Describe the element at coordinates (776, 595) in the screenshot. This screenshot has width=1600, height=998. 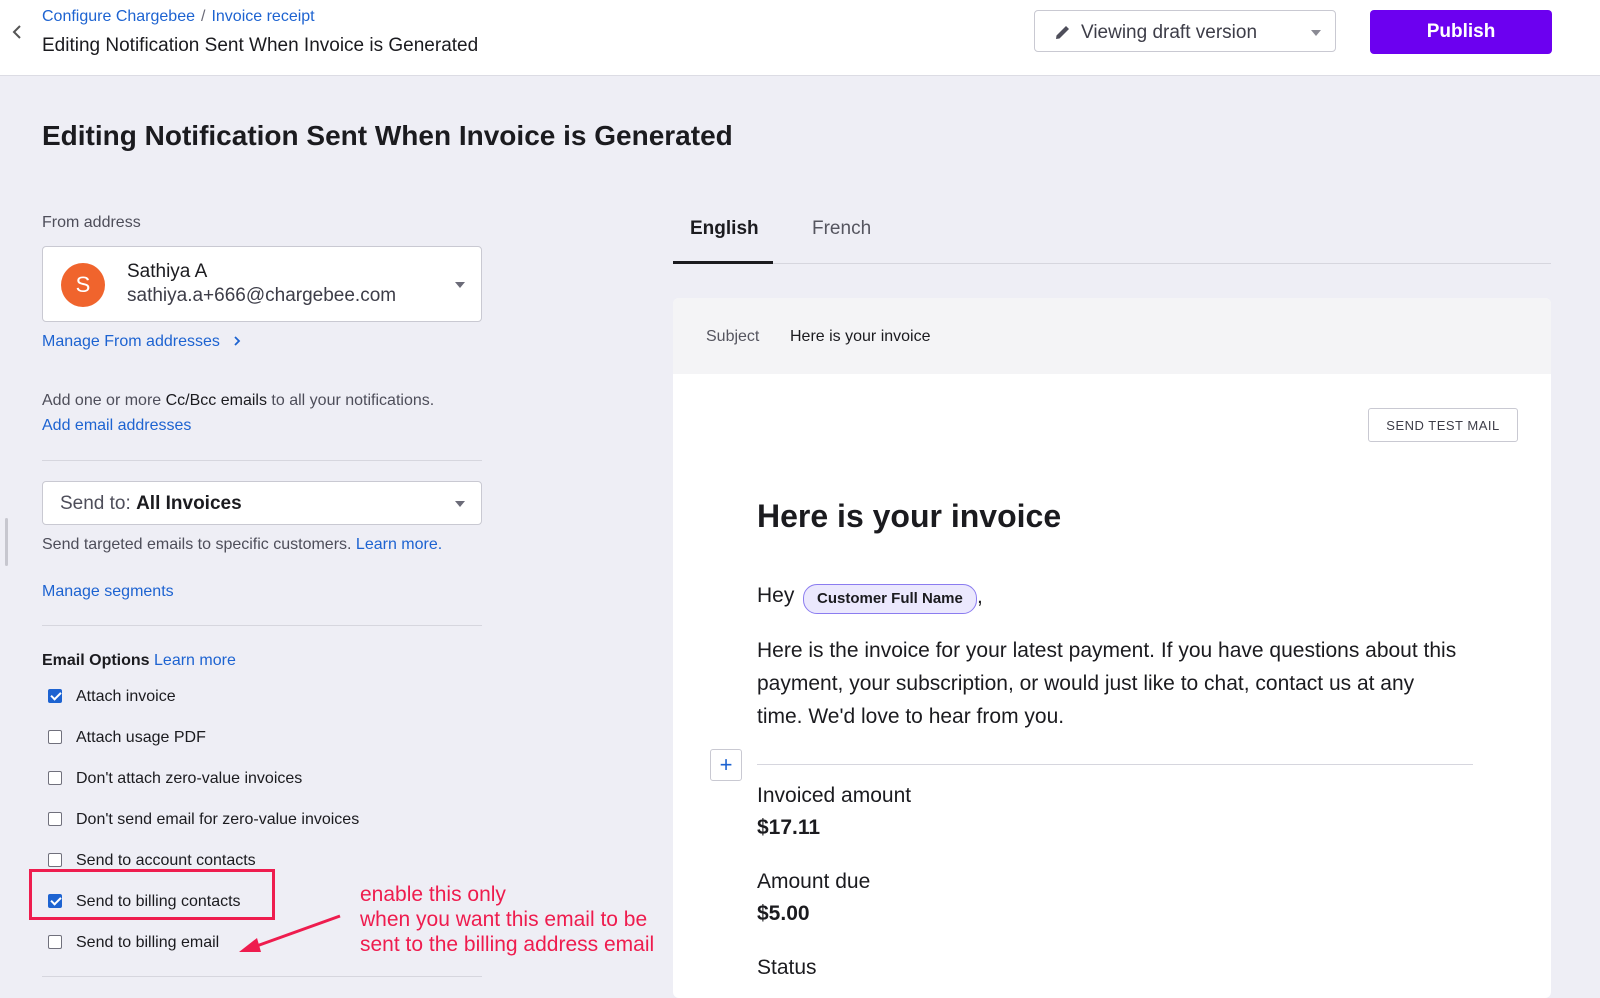
I see `greeting: Hey` at that location.